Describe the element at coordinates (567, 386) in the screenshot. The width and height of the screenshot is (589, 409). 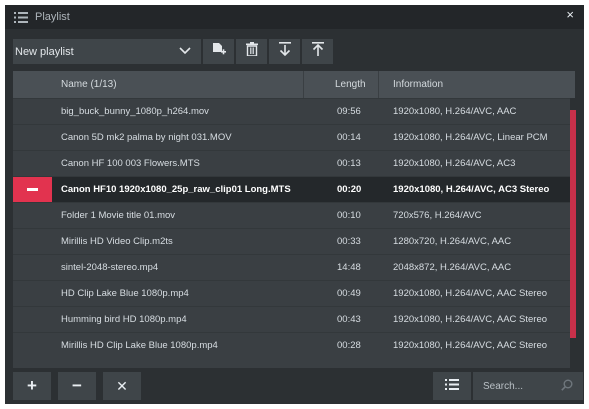
I see `search-icon` at that location.